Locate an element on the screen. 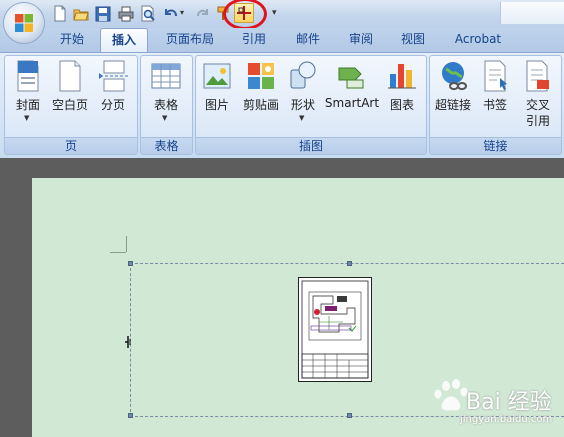  redo-icon is located at coordinates (203, 13).